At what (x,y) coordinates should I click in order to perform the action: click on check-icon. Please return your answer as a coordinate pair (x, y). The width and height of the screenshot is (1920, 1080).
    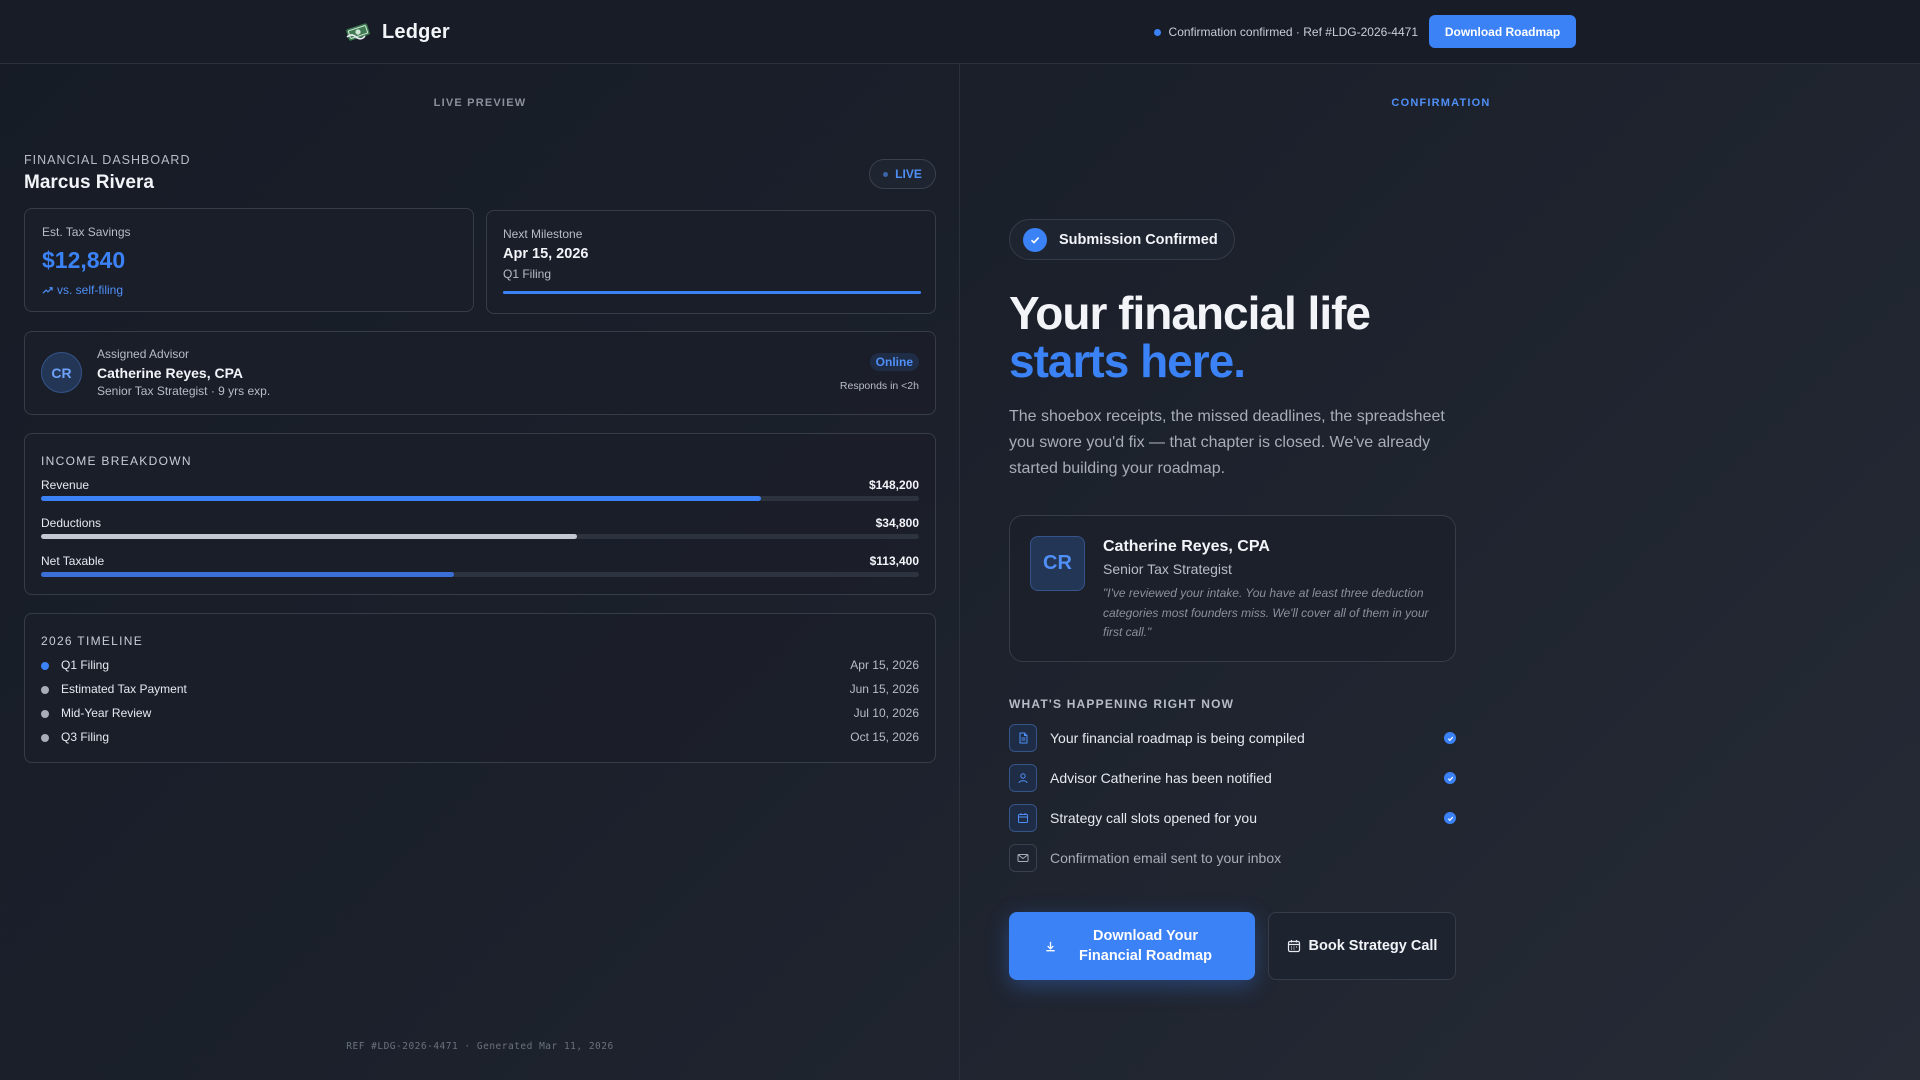
    Looking at the image, I should click on (1035, 239).